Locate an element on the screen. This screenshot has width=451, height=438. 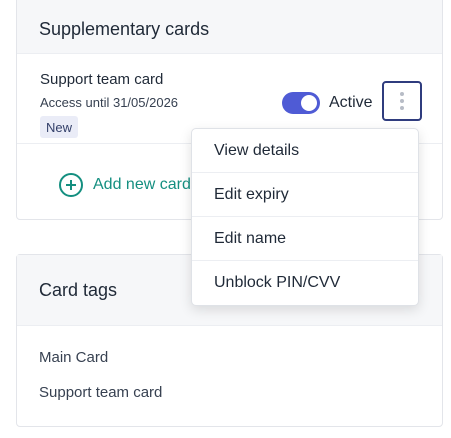
active-label: Active is located at coordinates (351, 102).